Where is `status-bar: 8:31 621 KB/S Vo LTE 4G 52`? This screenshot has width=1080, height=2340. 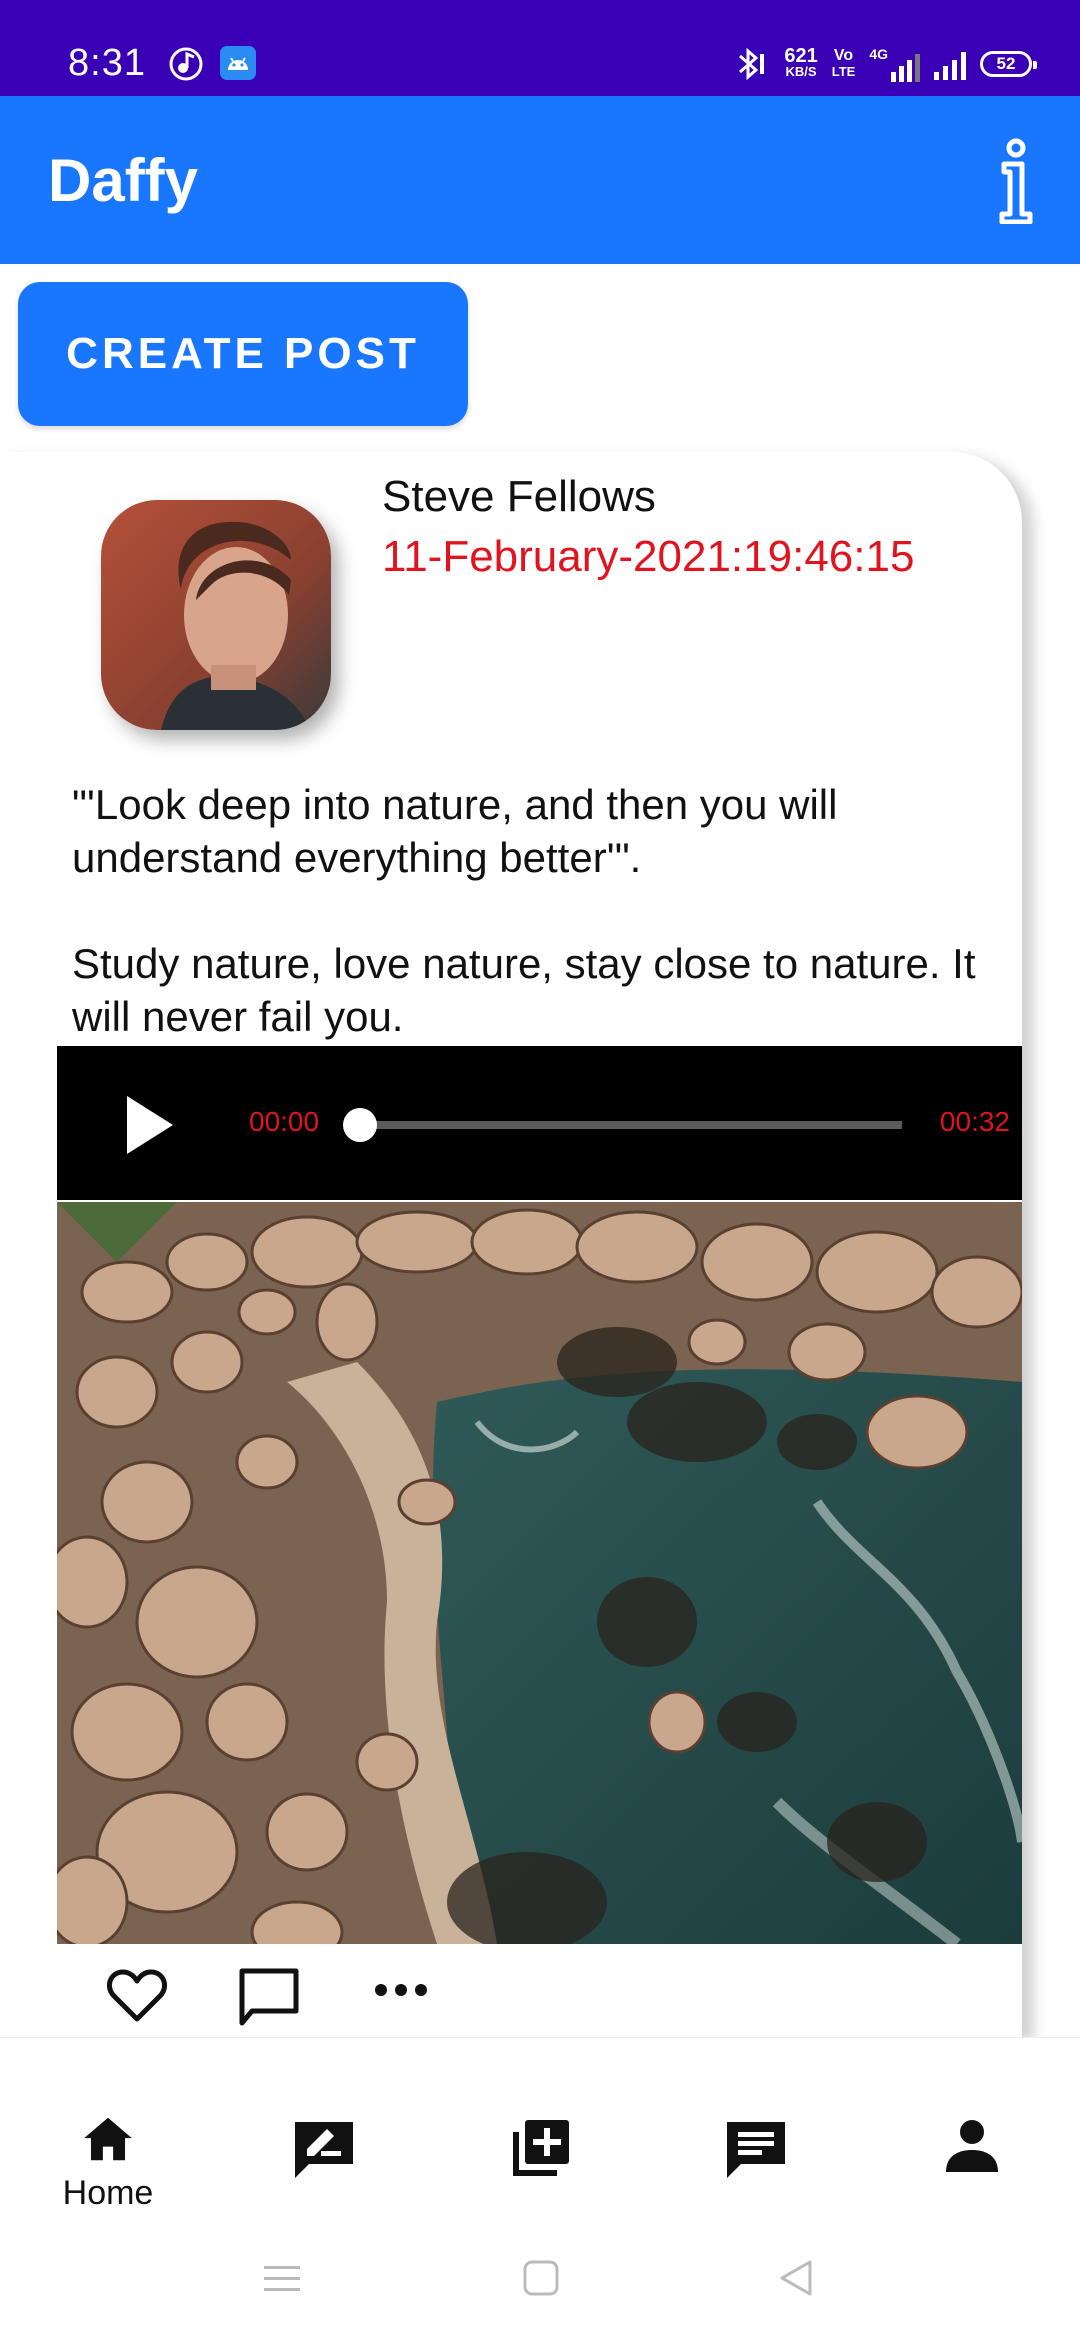 status-bar: 8:31 621 KB/S Vo LTE 4G 52 is located at coordinates (540, 48).